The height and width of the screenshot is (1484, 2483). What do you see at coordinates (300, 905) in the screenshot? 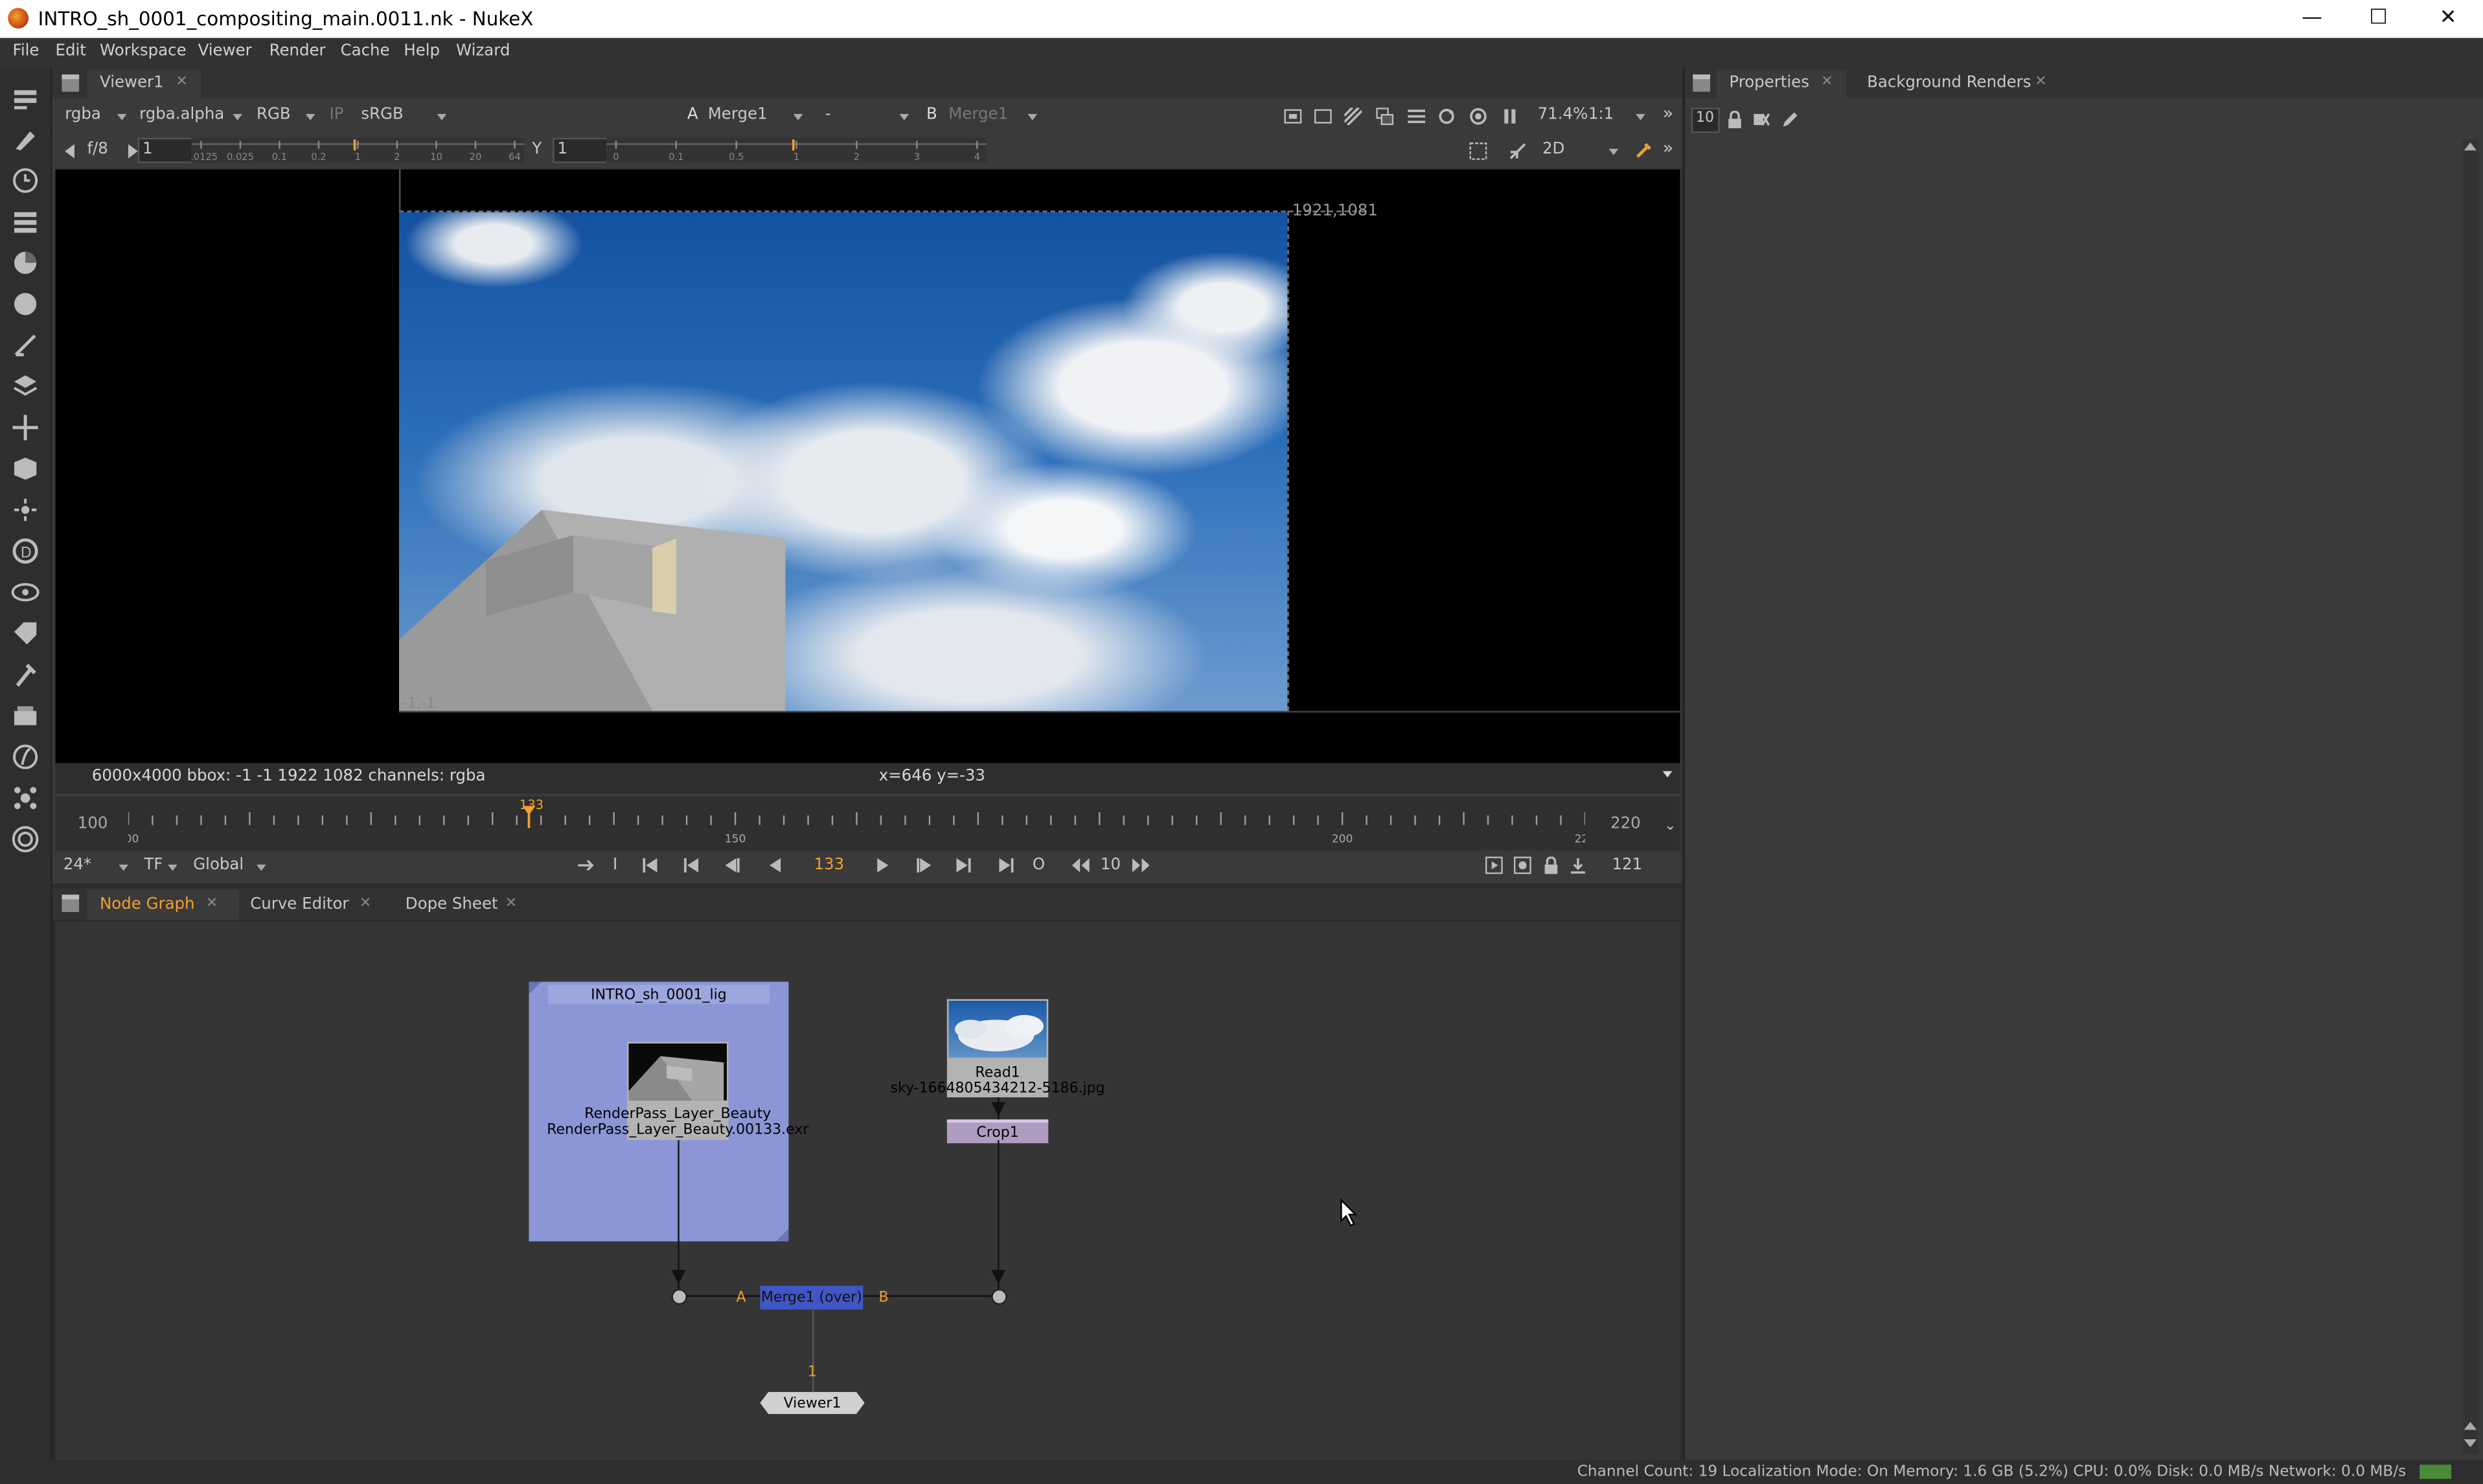
I see `tab-curve-editor: Curve Editor` at bounding box center [300, 905].